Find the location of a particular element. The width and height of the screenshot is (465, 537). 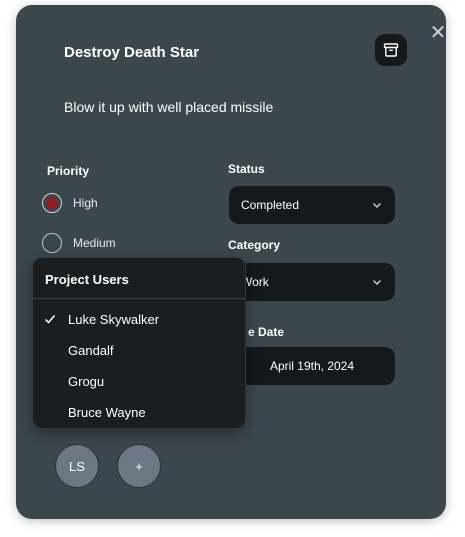

dropdown-title: Project Users is located at coordinates (87, 279).